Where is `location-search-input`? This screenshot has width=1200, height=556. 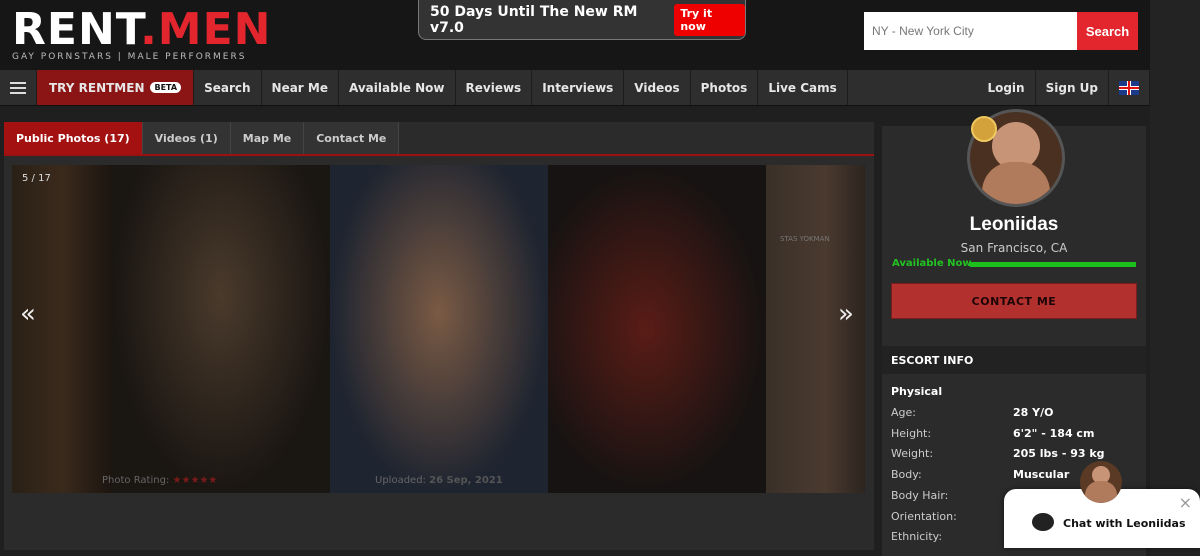
location-search-input is located at coordinates (970, 31).